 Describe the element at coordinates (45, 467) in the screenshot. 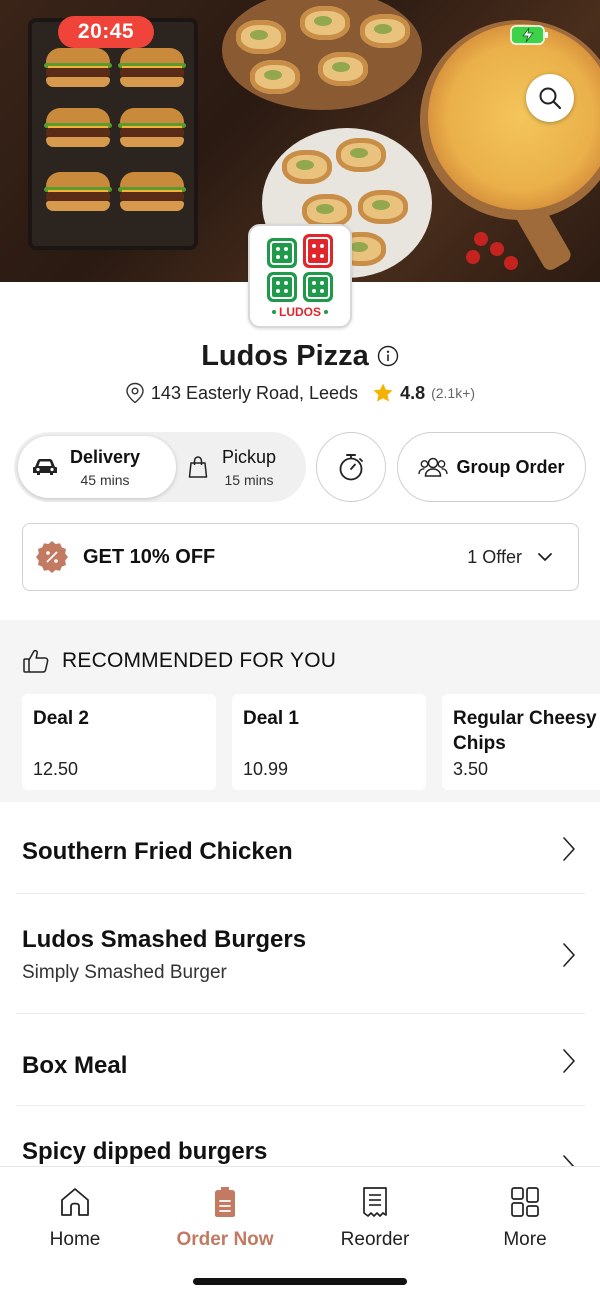

I see `car-icon` at that location.